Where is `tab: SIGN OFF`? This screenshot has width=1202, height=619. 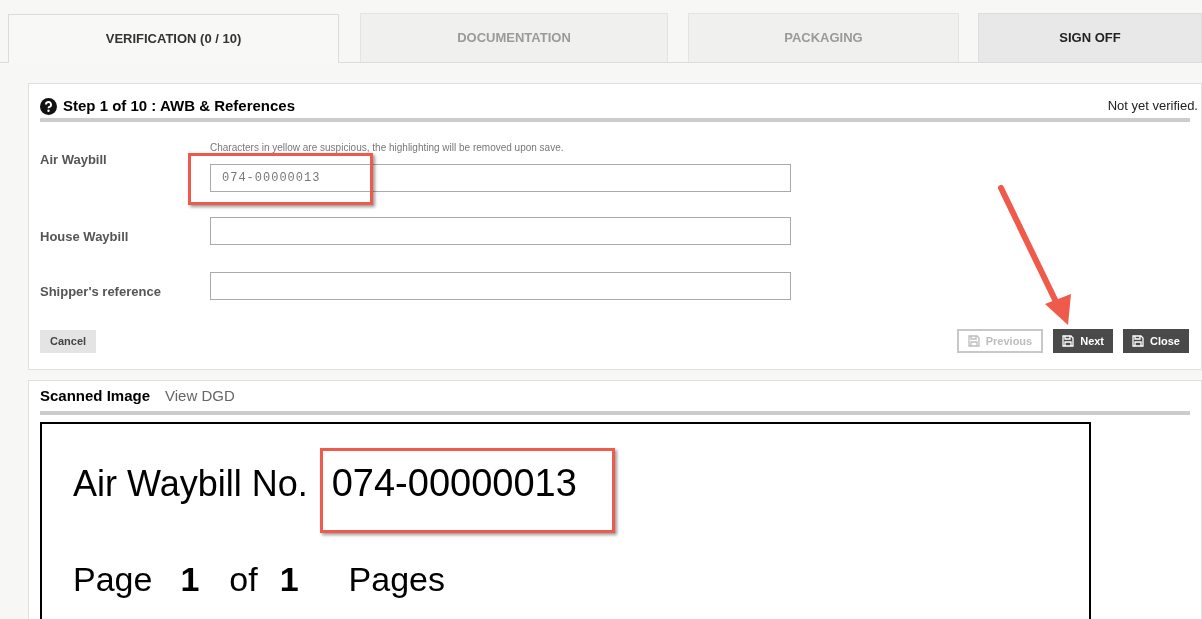
tab: SIGN OFF is located at coordinates (1090, 37).